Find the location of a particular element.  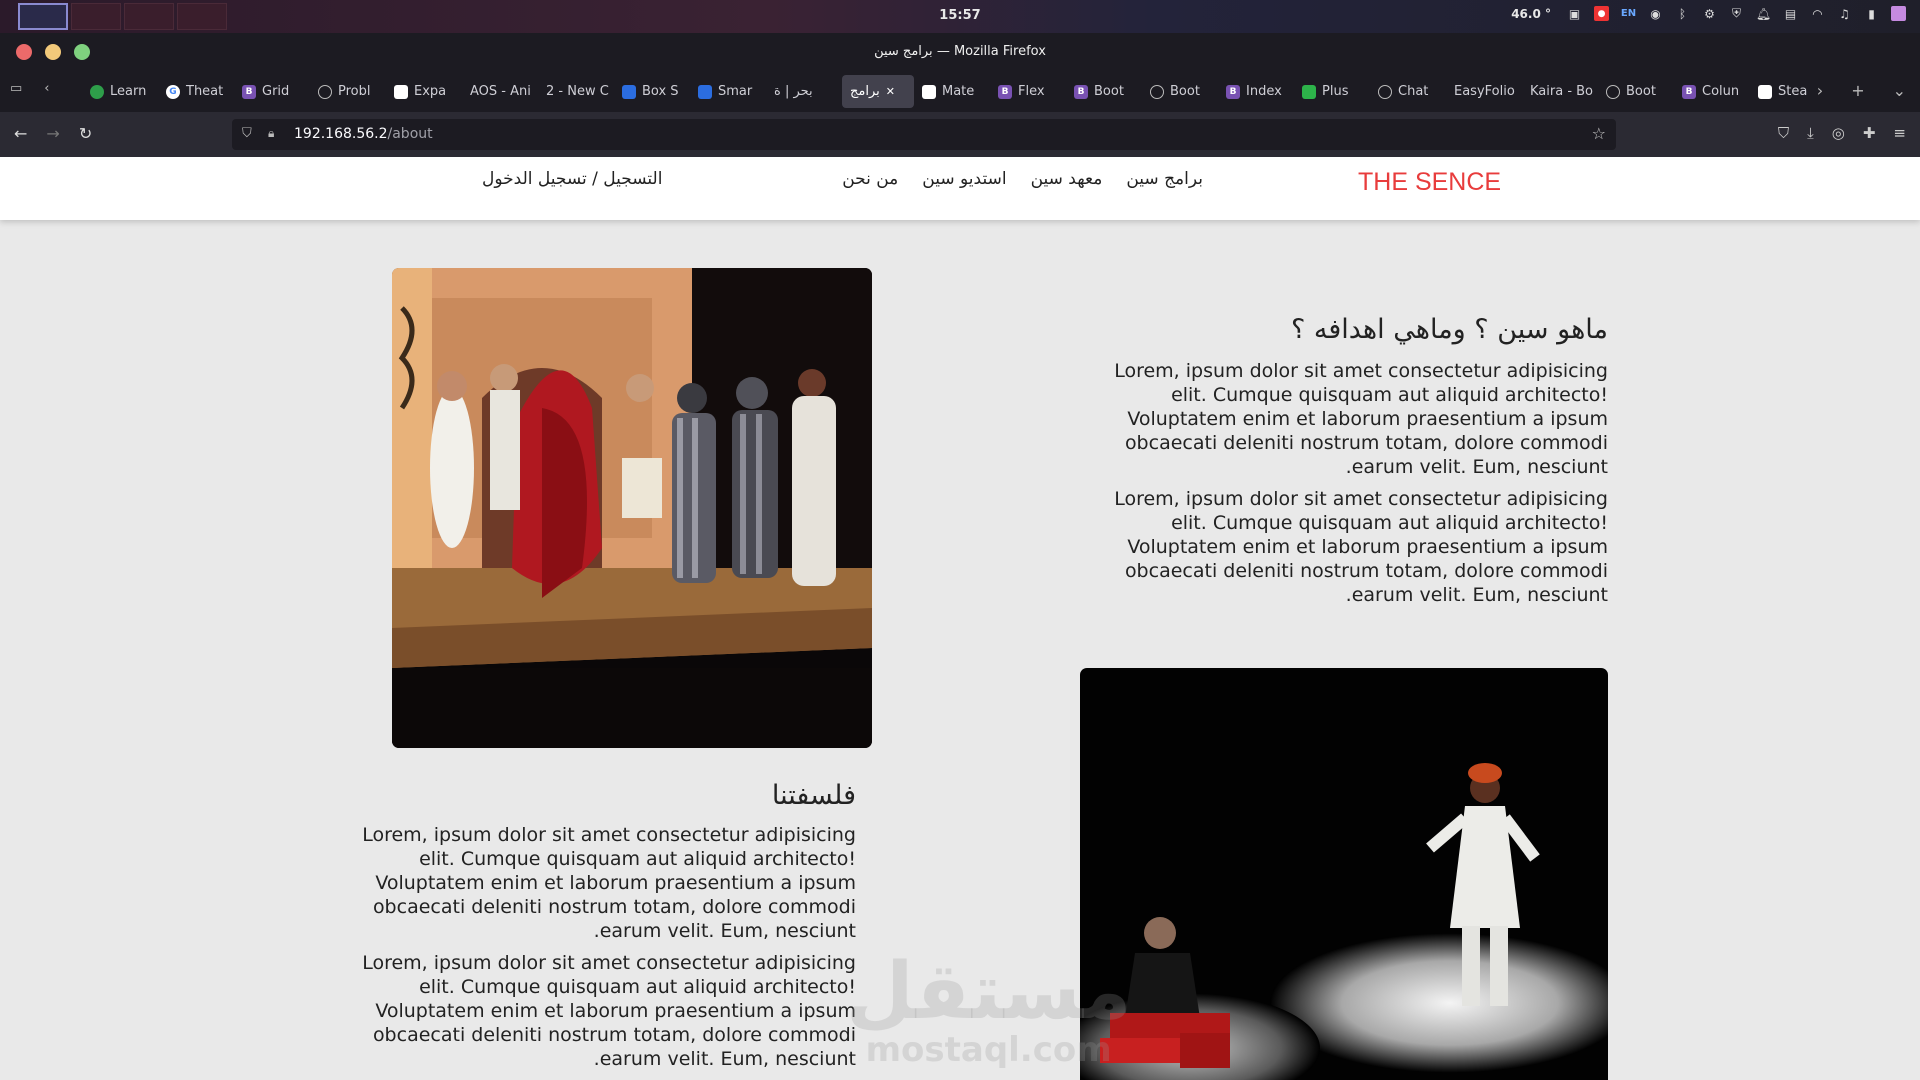

browser-tab: Mate is located at coordinates (952, 91).